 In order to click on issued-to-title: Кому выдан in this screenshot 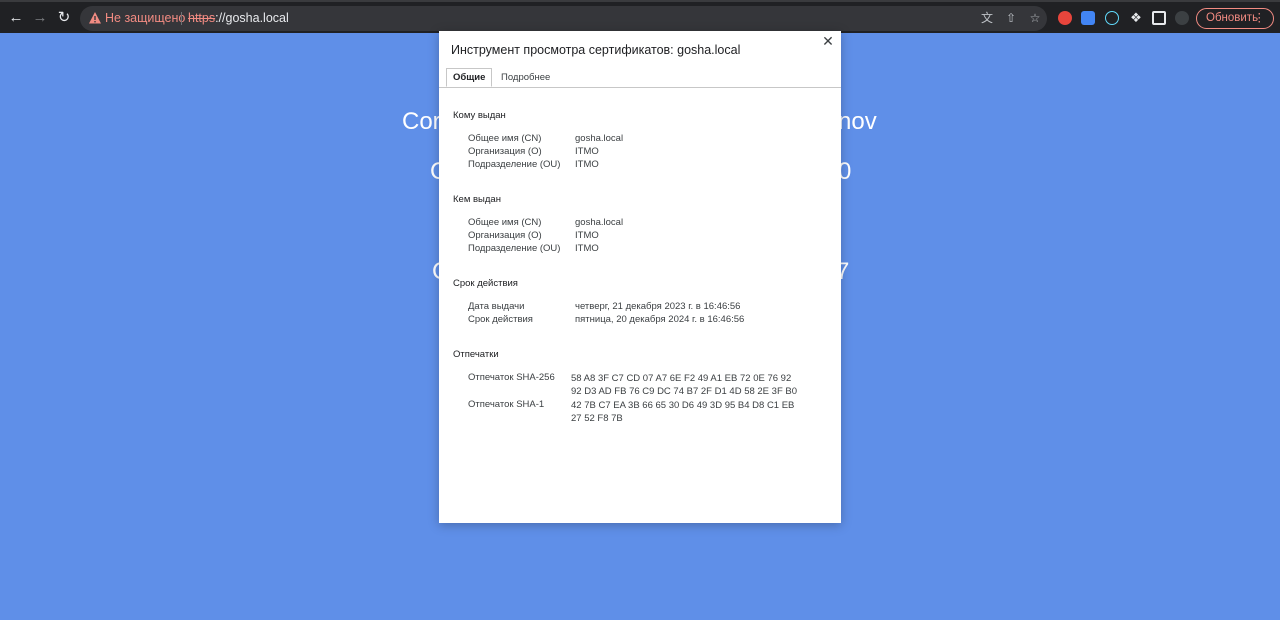, I will do `click(479, 115)`.